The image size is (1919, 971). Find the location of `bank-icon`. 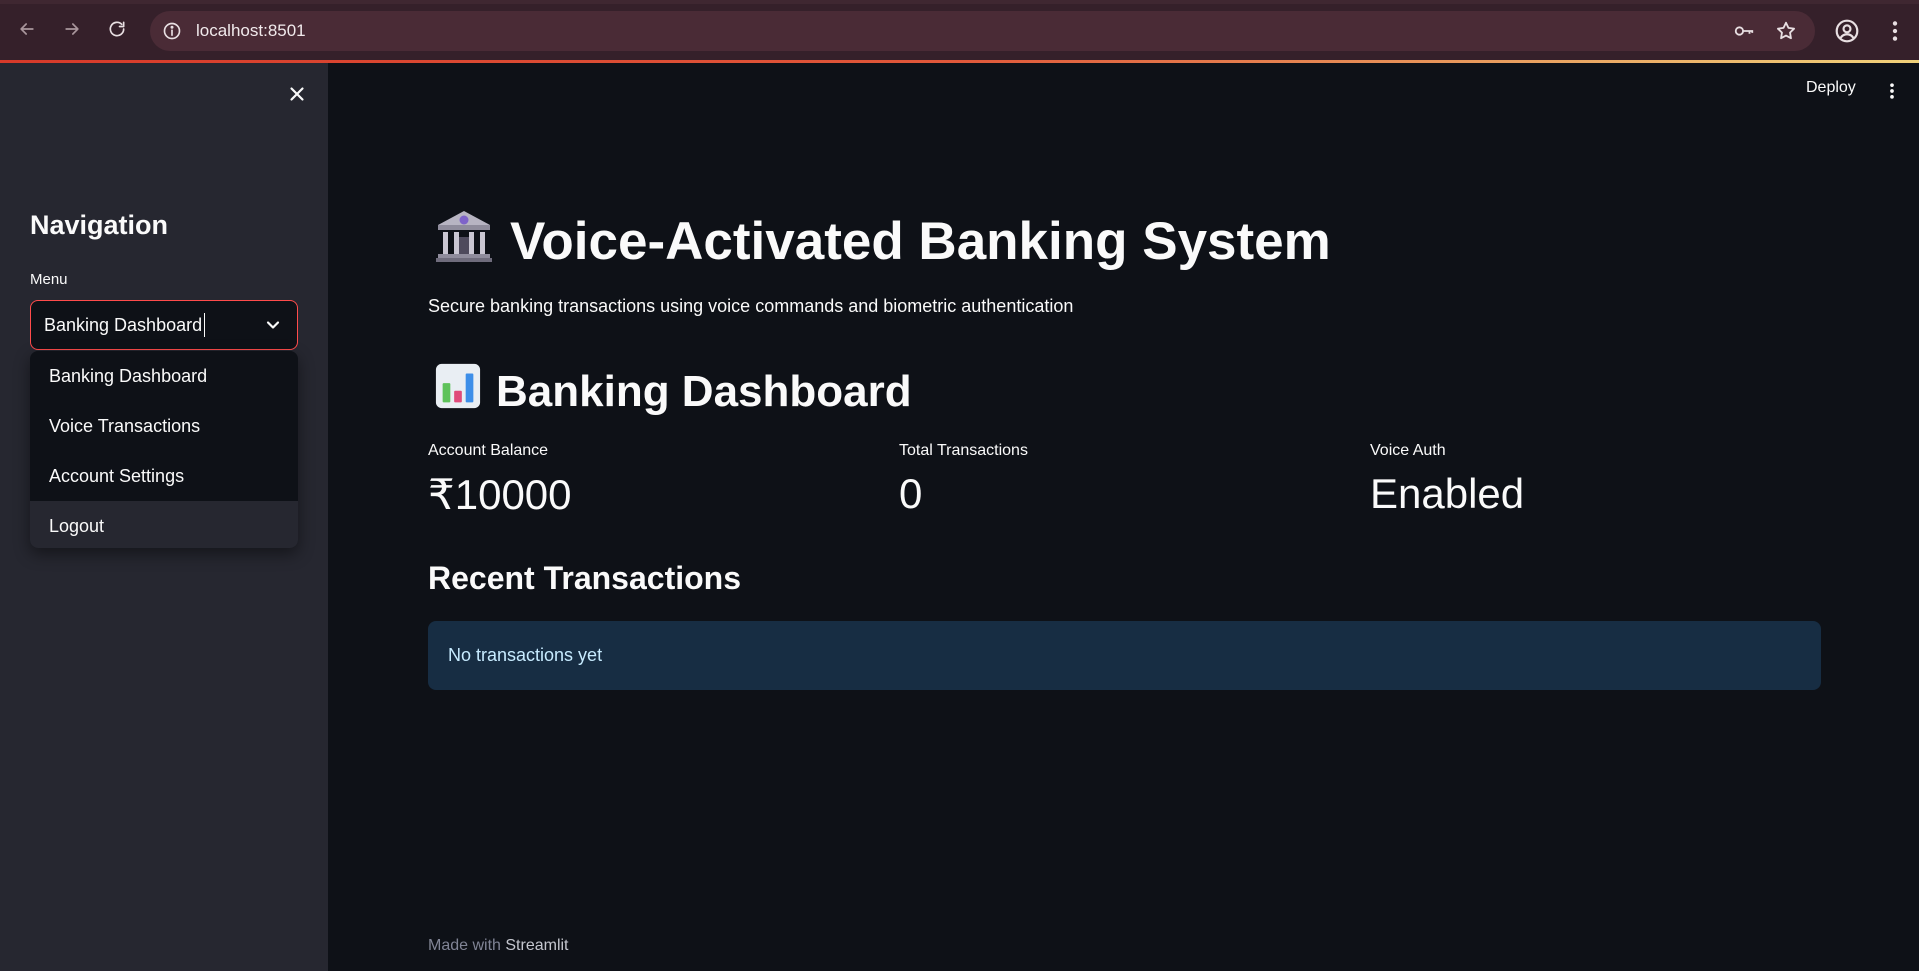

bank-icon is located at coordinates (464, 241).